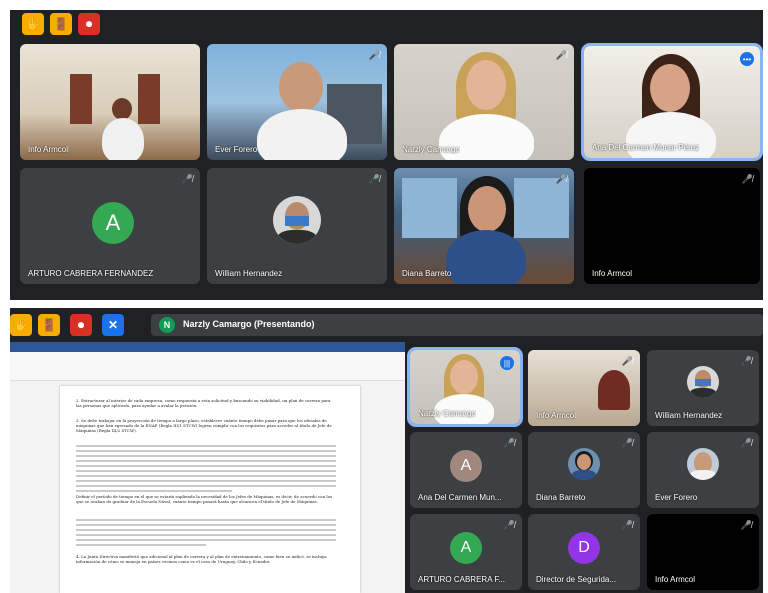 This screenshot has width=768, height=593. I want to click on more-options-icon: •••, so click(747, 59).